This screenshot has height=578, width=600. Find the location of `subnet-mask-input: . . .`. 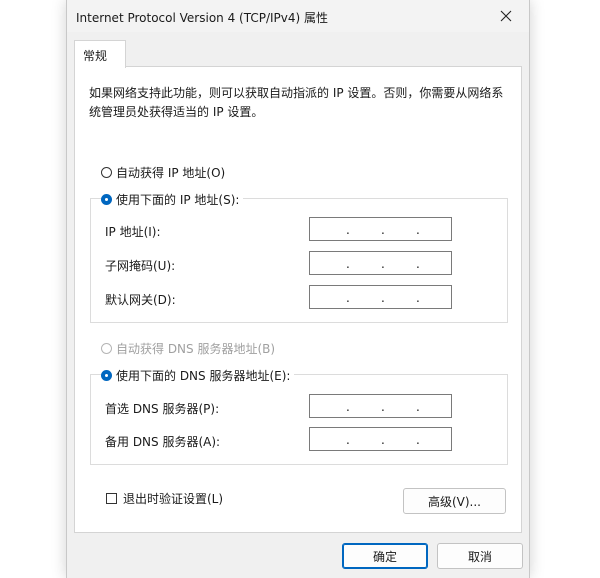

subnet-mask-input: . . . is located at coordinates (380, 263).